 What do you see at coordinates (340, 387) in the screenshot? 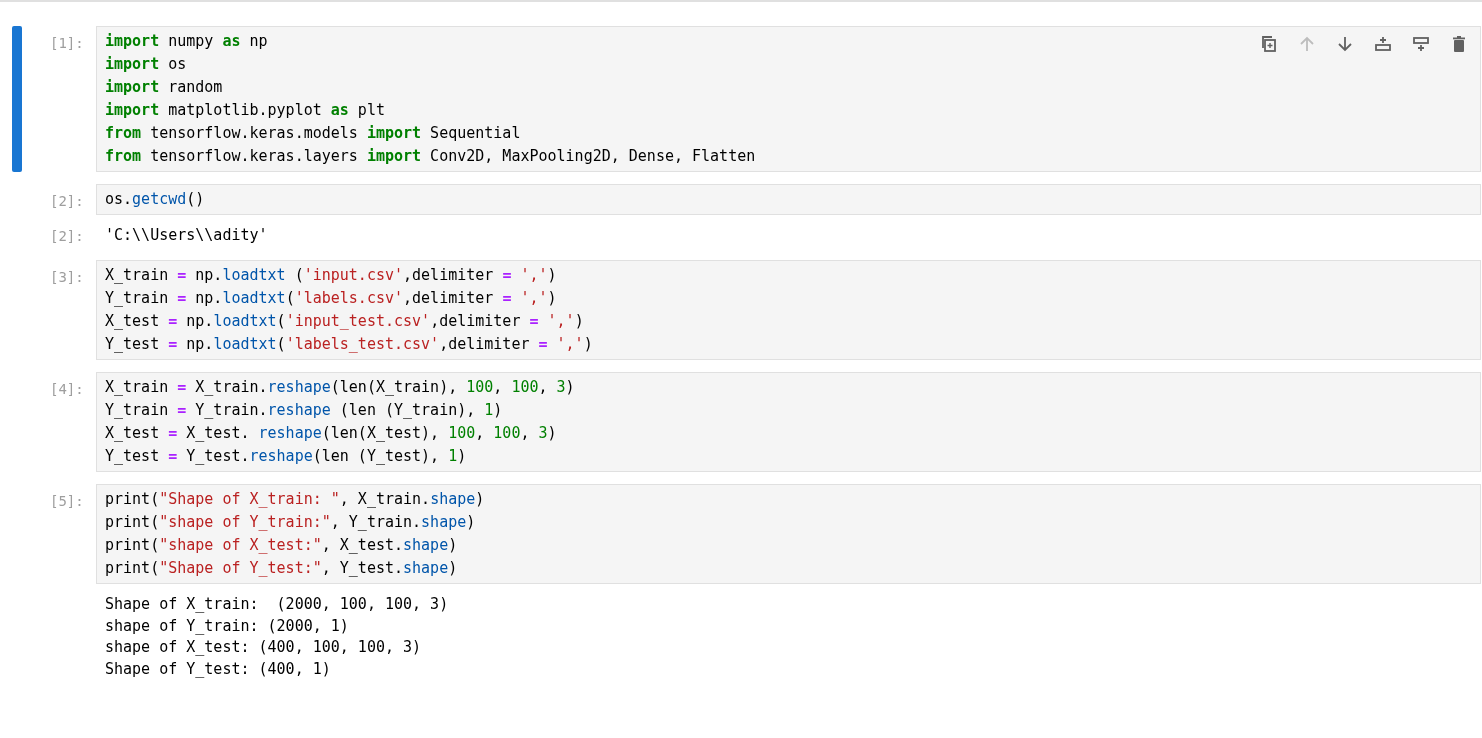
I see `code-line: X_train = X_train.reshape(len(X_train), 100, 100, 3)` at bounding box center [340, 387].